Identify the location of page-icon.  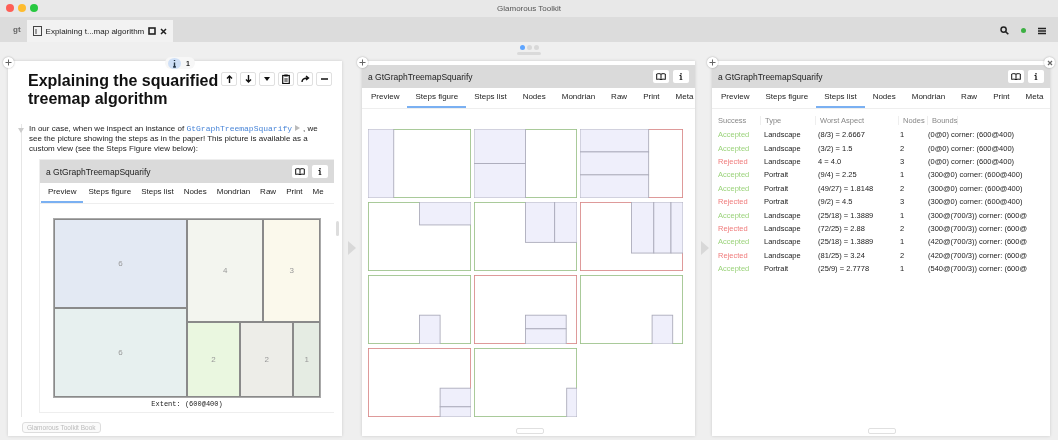
(37, 31).